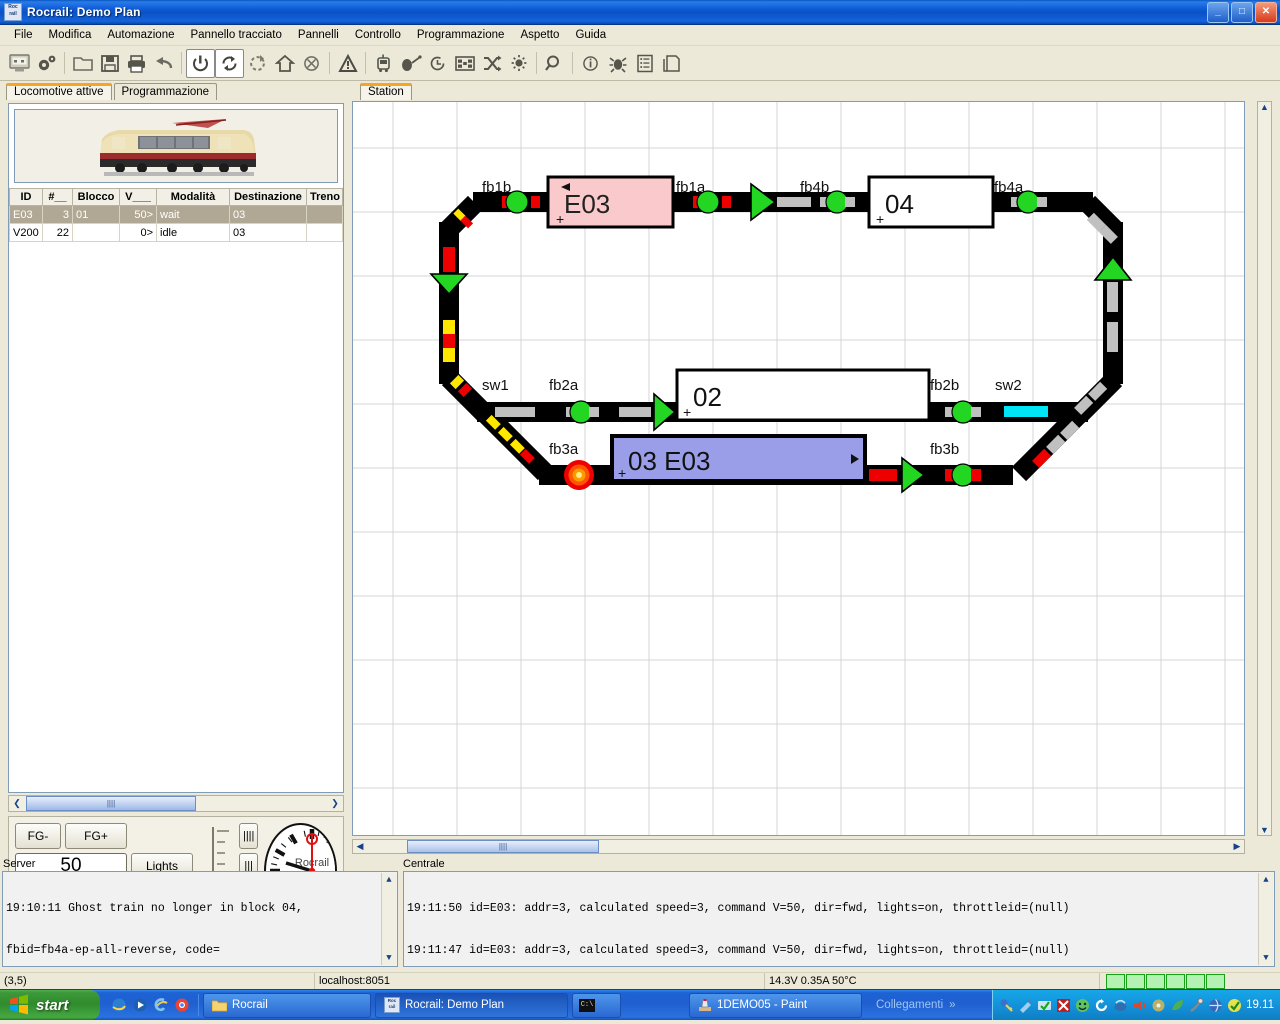 The height and width of the screenshot is (1024, 1280). Describe the element at coordinates (464, 63) in the screenshot. I see `blocks-icon` at that location.